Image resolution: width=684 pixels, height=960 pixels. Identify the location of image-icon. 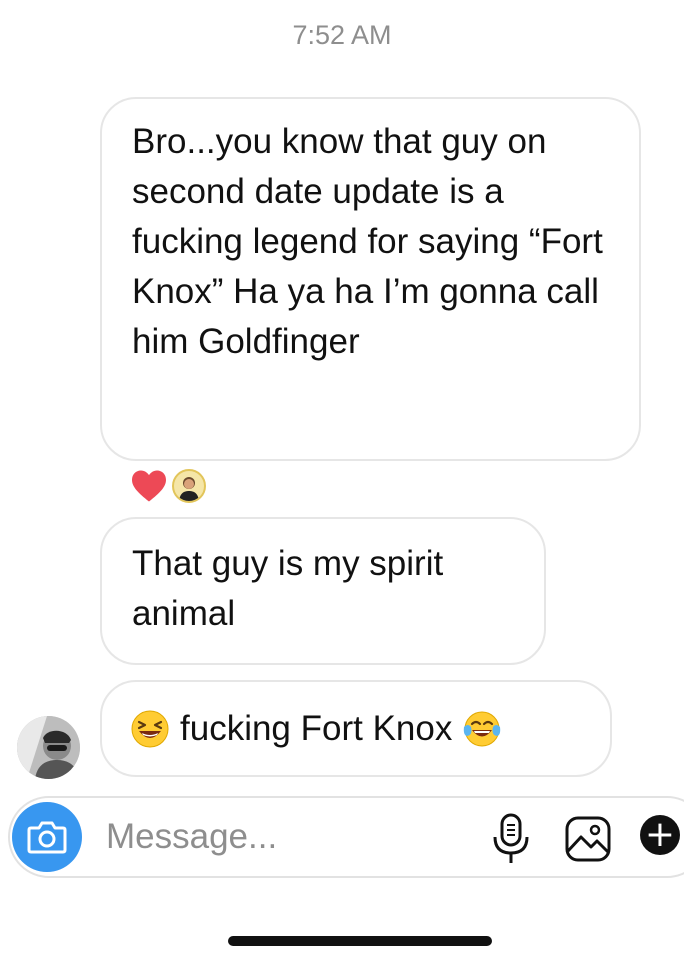
(588, 839).